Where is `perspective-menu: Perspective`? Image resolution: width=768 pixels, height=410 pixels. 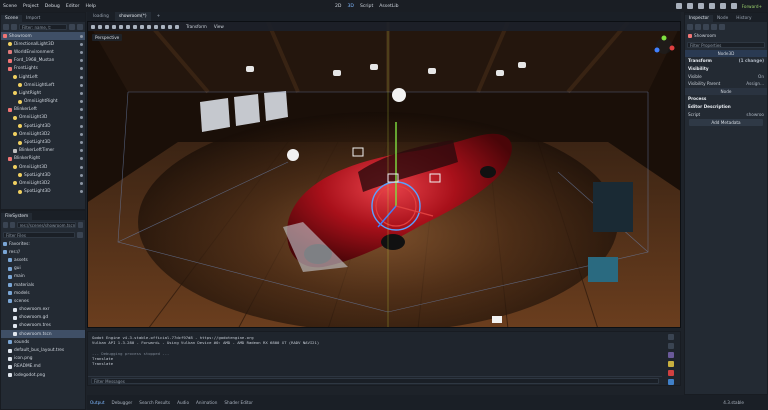 perspective-menu: Perspective is located at coordinates (107, 37).